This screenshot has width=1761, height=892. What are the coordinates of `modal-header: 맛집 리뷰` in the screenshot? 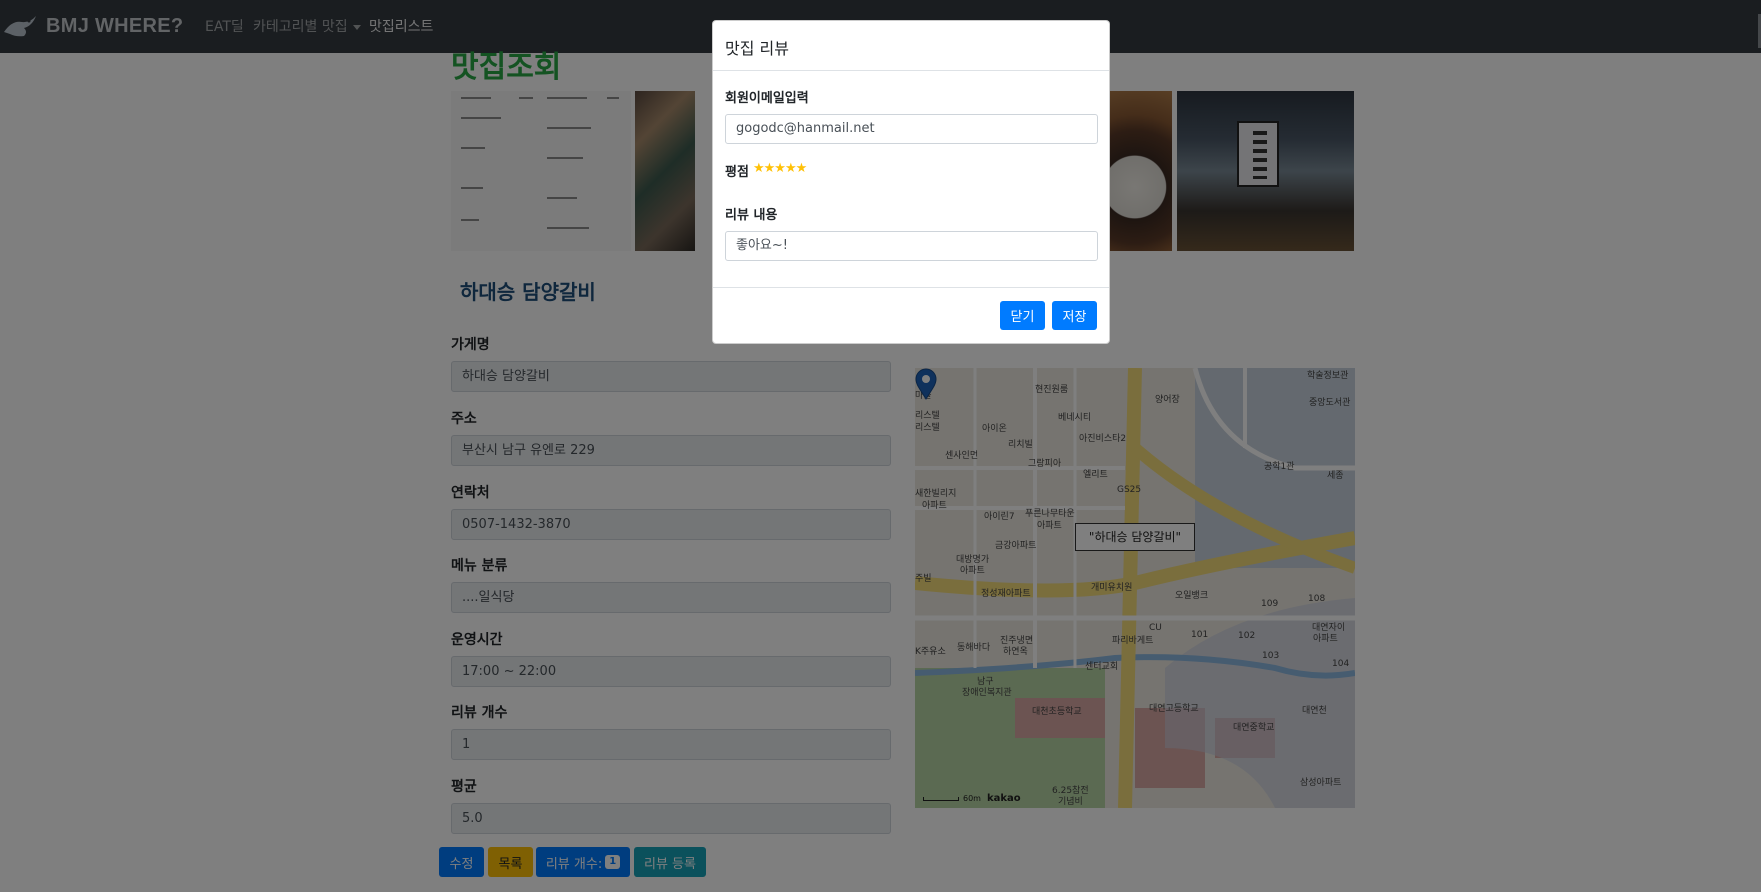 It's located at (911, 46).